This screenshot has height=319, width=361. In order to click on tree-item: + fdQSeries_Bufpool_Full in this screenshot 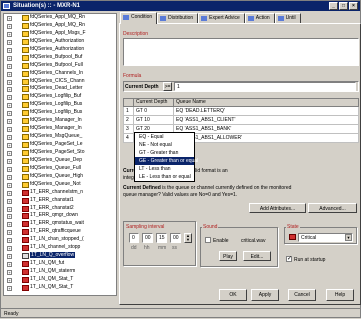, I will do `click(60, 66)`.